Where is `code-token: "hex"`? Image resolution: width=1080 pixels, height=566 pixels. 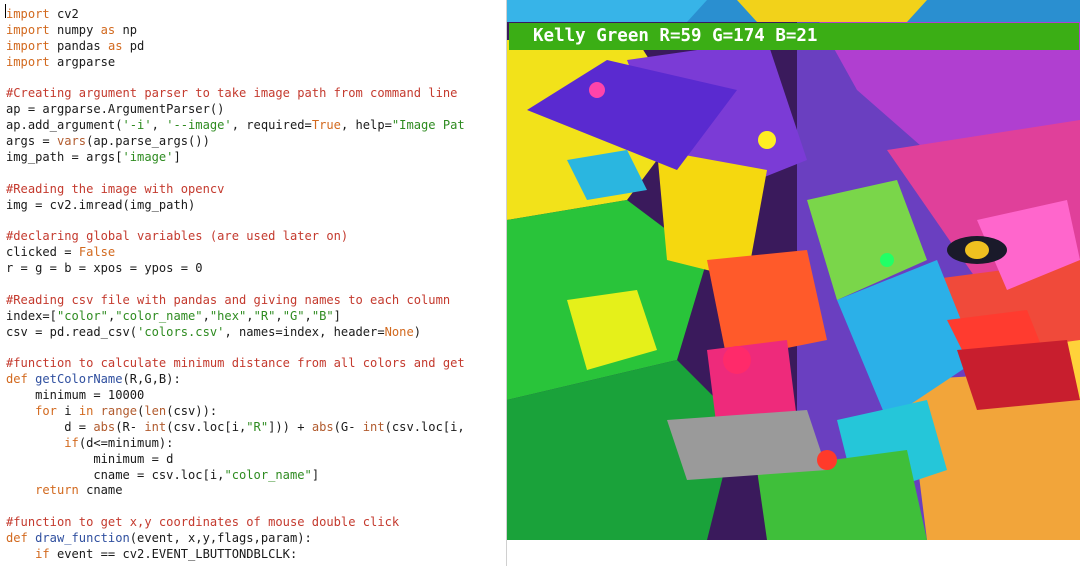 code-token: "hex" is located at coordinates (228, 315).